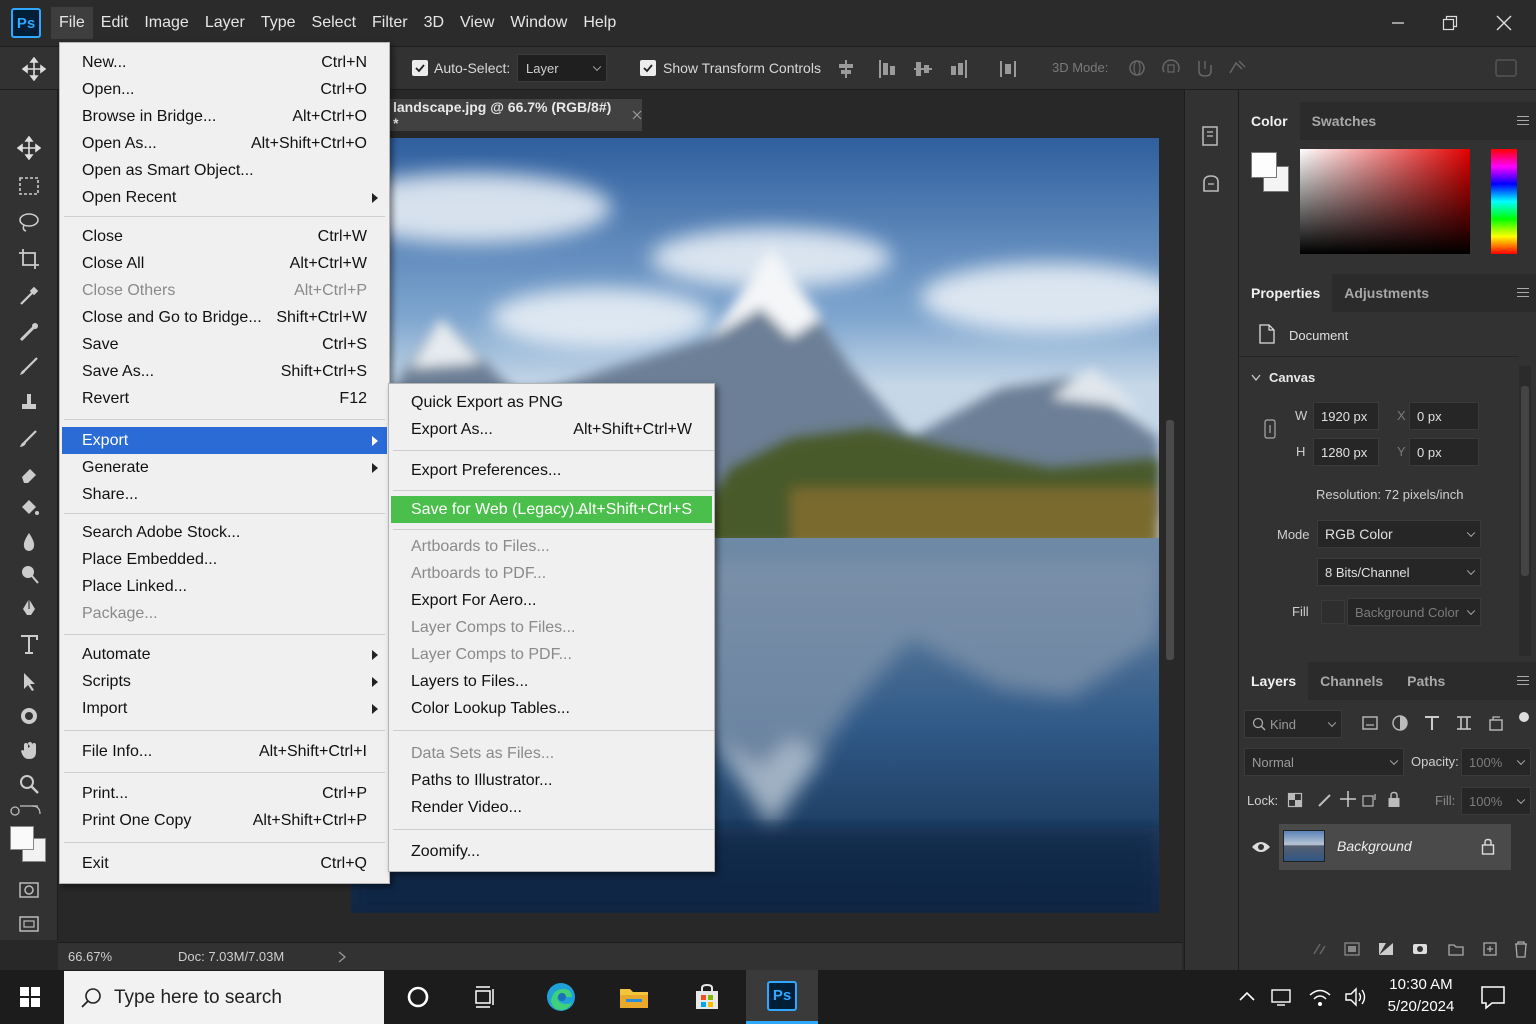 This screenshot has height=1024, width=1536. Describe the element at coordinates (1490, 949) in the screenshot. I see `new-layer-icon` at that location.